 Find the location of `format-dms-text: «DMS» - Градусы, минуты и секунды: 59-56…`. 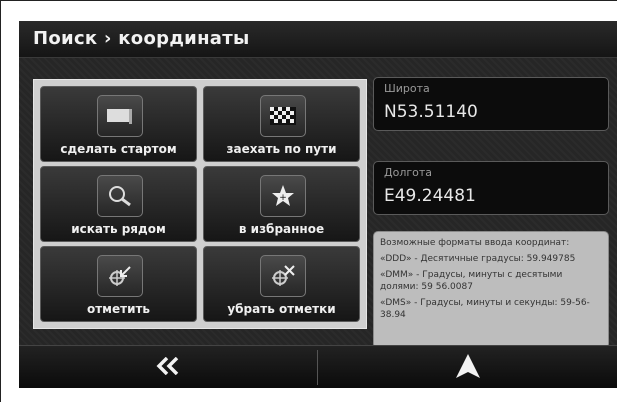

format-dms-text: «DMS» - Градусы, минуты и секунды: 59-56… is located at coordinates (485, 309).